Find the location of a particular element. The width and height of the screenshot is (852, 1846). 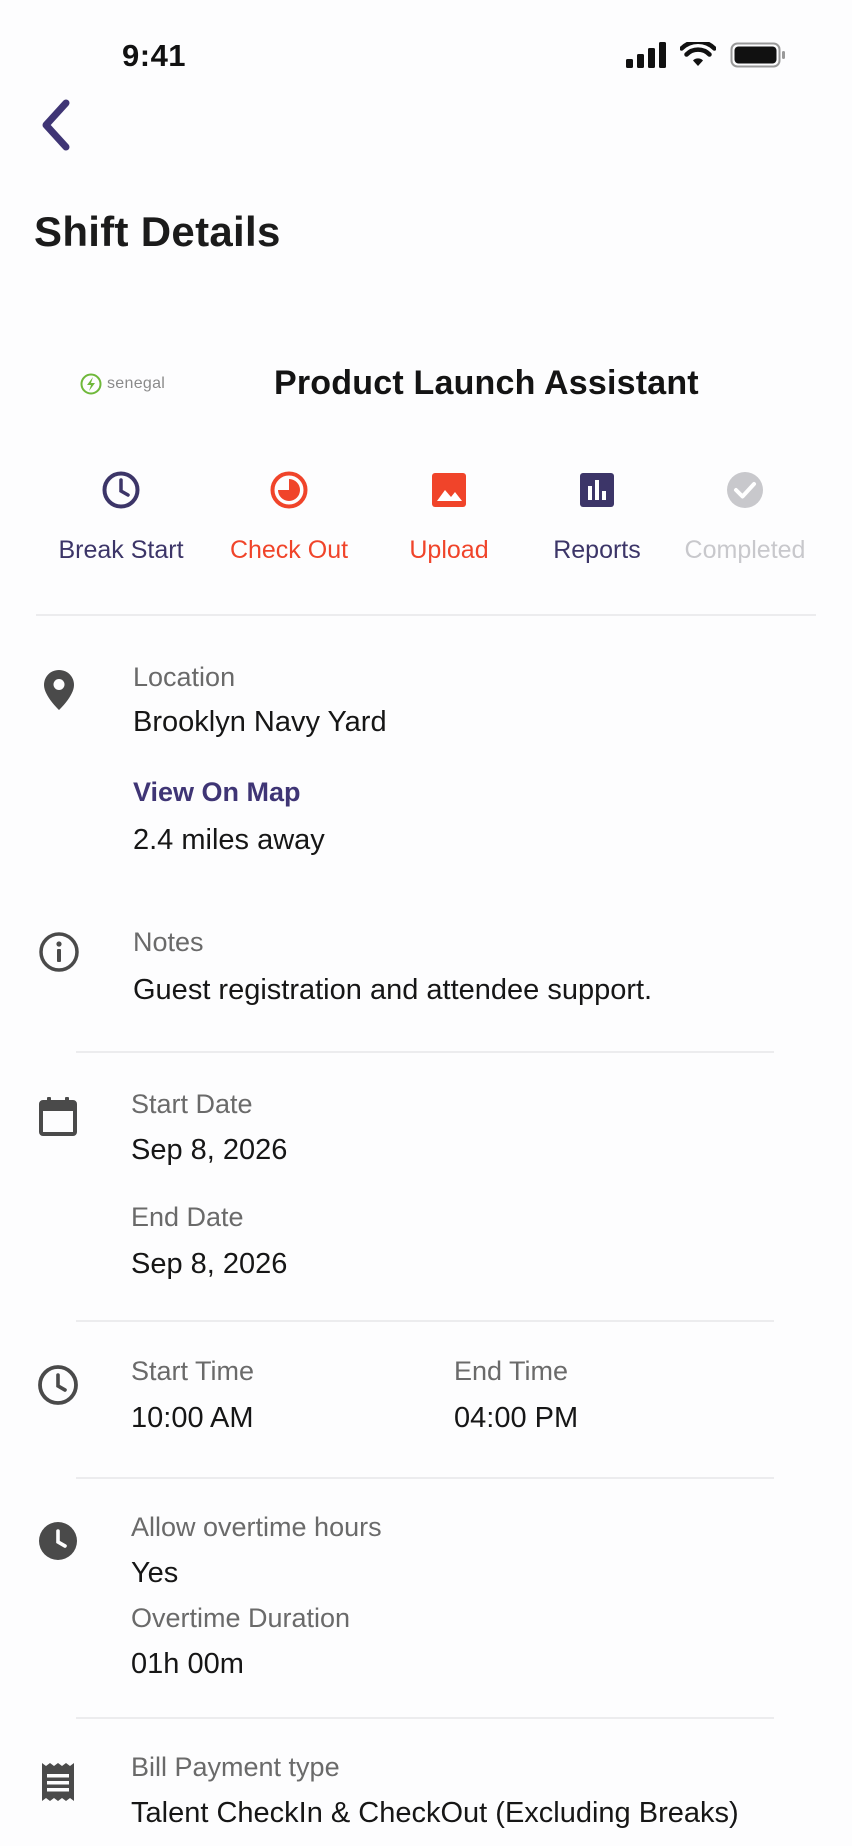

end-time-label: End Time is located at coordinates (511, 1371).